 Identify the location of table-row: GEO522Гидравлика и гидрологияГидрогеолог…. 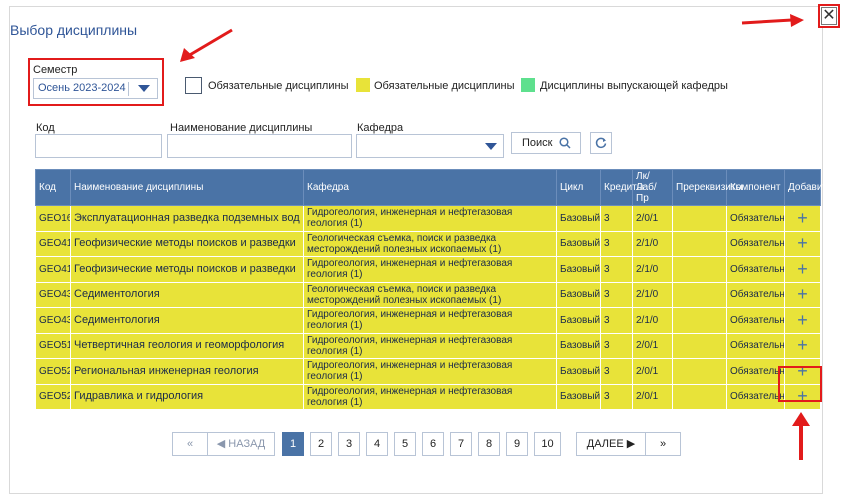
(428, 396).